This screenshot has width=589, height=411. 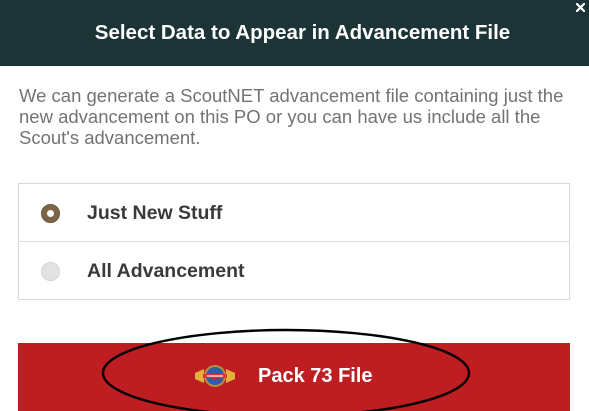 I want to click on pack-file-label: Pack 73 File, so click(x=315, y=376).